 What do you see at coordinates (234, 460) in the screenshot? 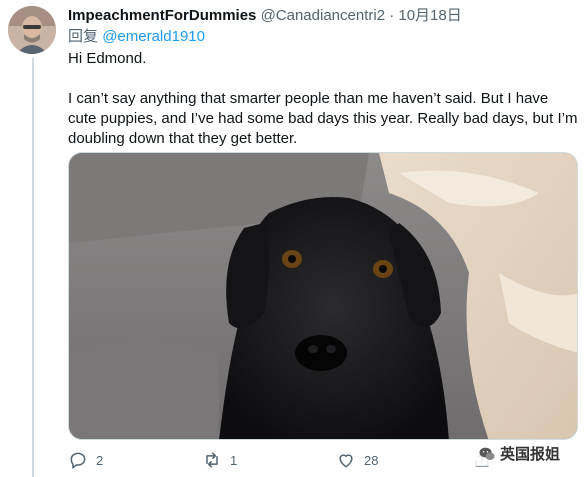
I see `retweet-count: 1` at bounding box center [234, 460].